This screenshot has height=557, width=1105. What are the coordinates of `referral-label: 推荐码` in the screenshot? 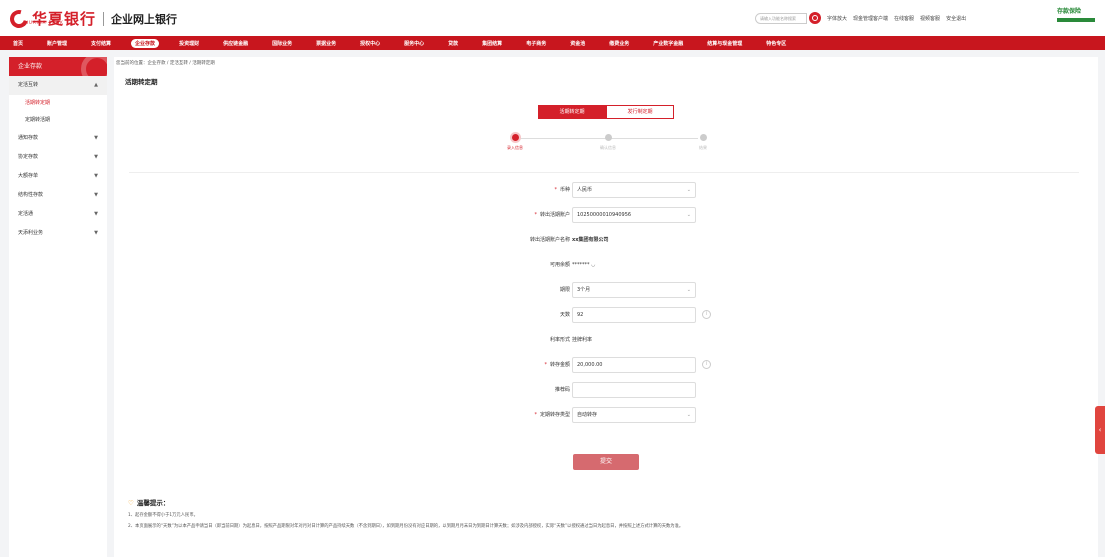 It's located at (562, 390).